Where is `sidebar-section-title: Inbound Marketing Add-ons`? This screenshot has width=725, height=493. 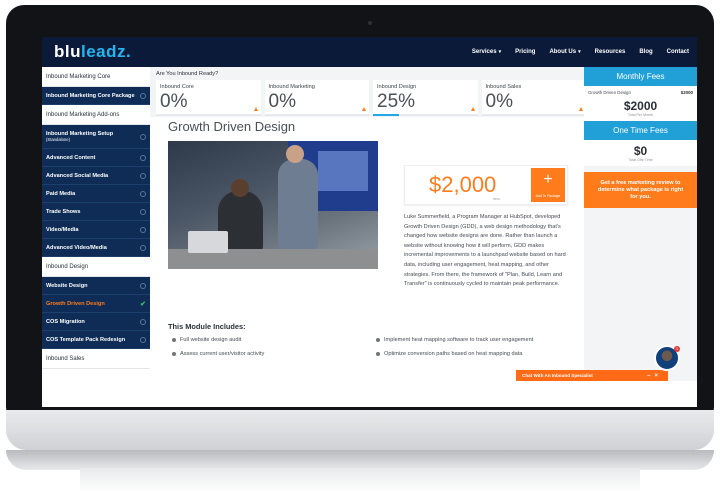 sidebar-section-title: Inbound Marketing Add-ons is located at coordinates (96, 115).